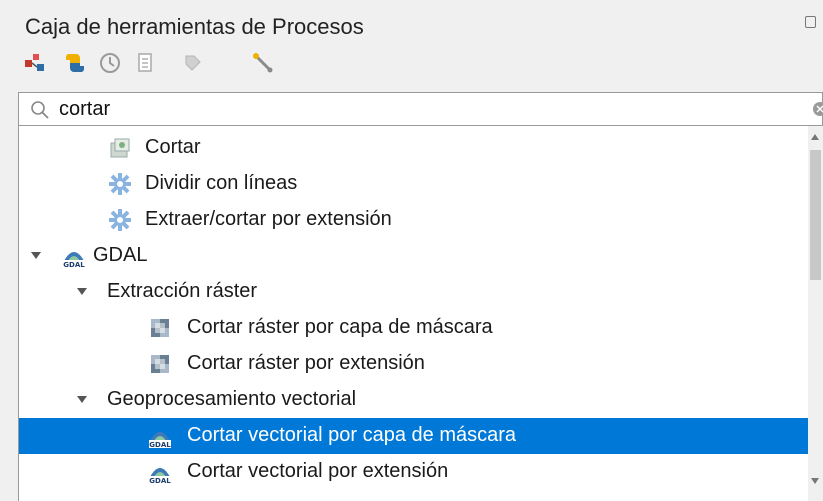 The width and height of the screenshot is (823, 501). What do you see at coordinates (414, 220) in the screenshot?
I see `tree-item-extraer: Extraer/cortar por extensión` at bounding box center [414, 220].